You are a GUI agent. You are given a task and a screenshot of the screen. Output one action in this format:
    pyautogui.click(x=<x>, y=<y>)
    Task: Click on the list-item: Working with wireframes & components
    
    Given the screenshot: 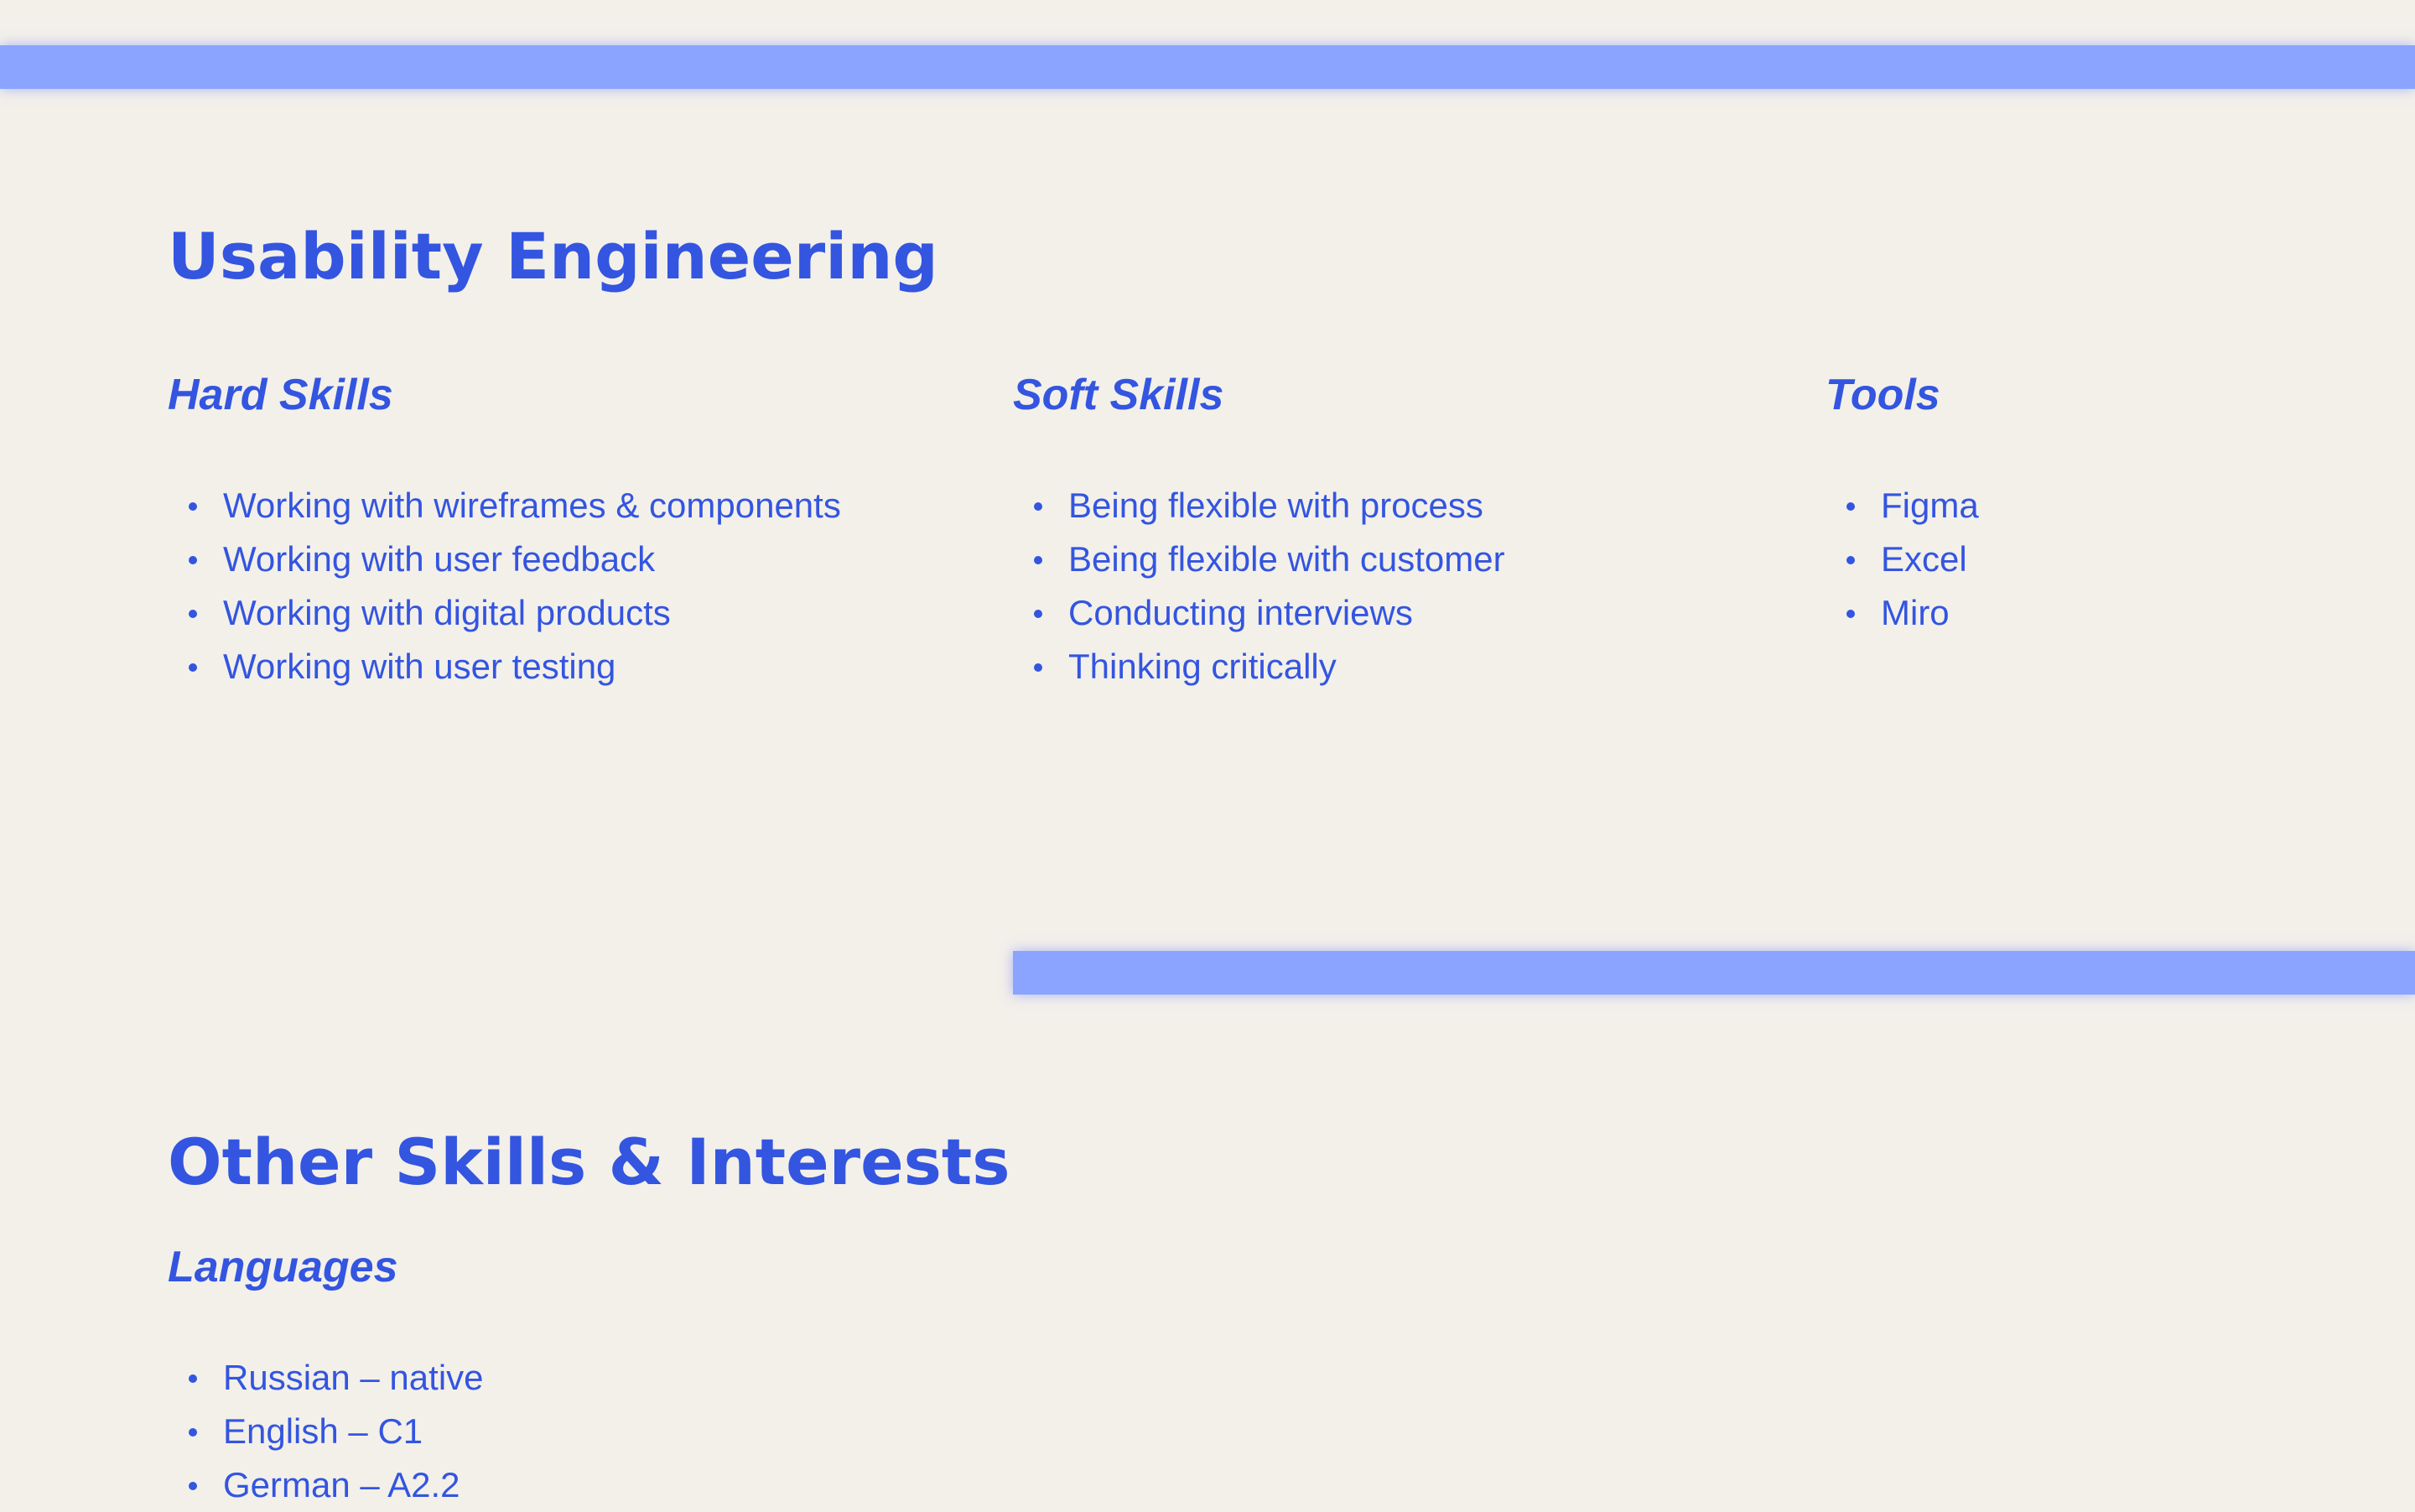 What is the action you would take?
    pyautogui.click(x=504, y=506)
    